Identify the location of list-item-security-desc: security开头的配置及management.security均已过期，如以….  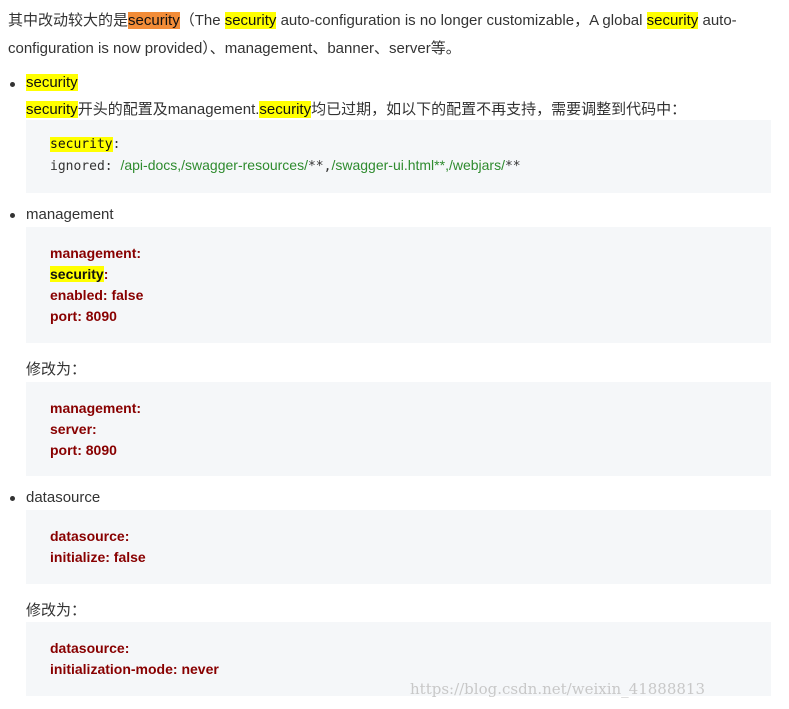
(356, 108).